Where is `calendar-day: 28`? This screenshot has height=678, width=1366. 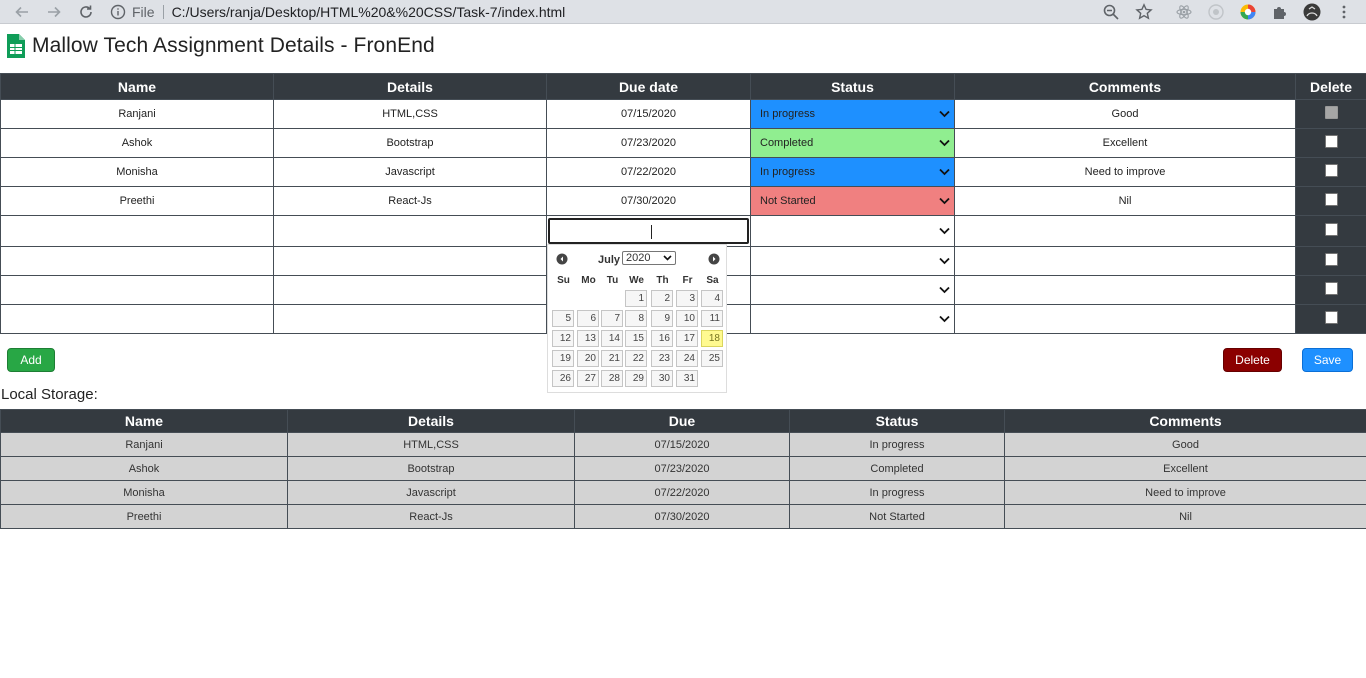 calendar-day: 28 is located at coordinates (612, 378).